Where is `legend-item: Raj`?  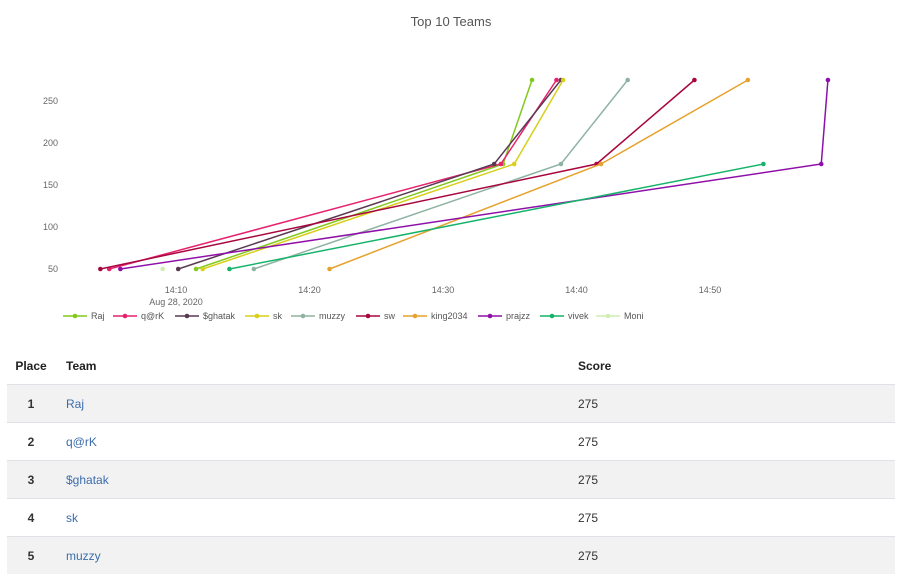 legend-item: Raj is located at coordinates (84, 316).